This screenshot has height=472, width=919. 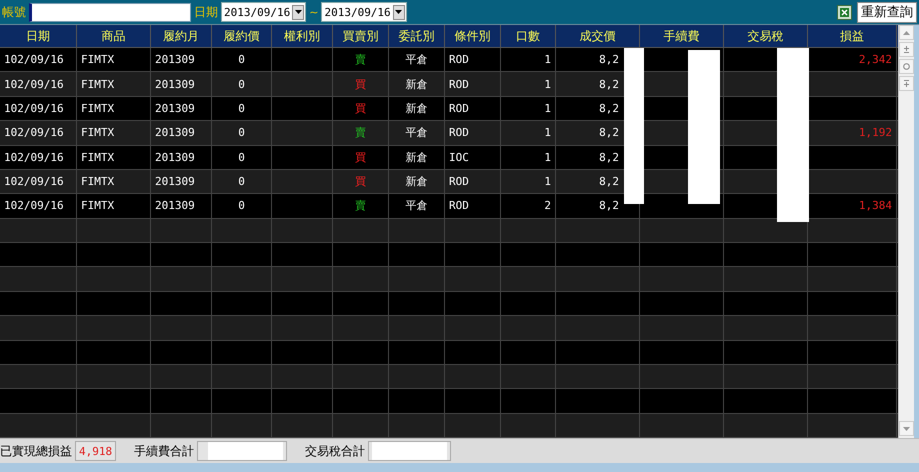 I want to click on up-arrow-icon, so click(x=906, y=32).